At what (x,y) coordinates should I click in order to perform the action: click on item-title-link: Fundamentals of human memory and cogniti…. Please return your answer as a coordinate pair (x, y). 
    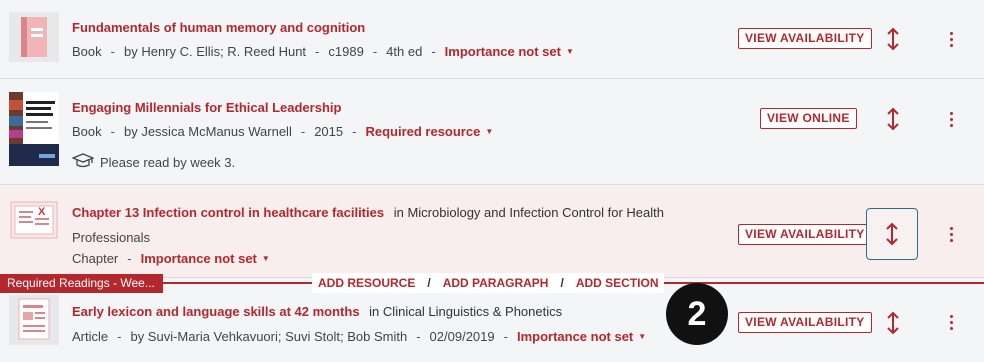
    Looking at the image, I should click on (218, 27).